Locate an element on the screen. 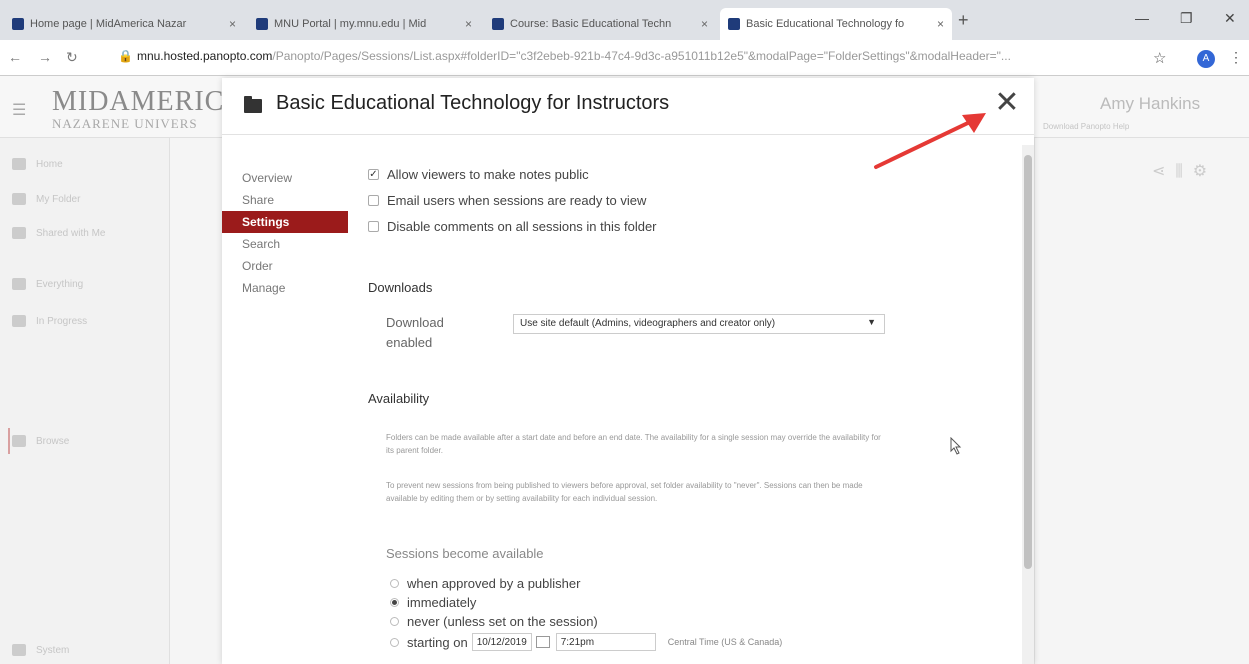 The image size is (1249, 664). browser-tab-3: Course: Basic Educational Techn × is located at coordinates (600, 24).